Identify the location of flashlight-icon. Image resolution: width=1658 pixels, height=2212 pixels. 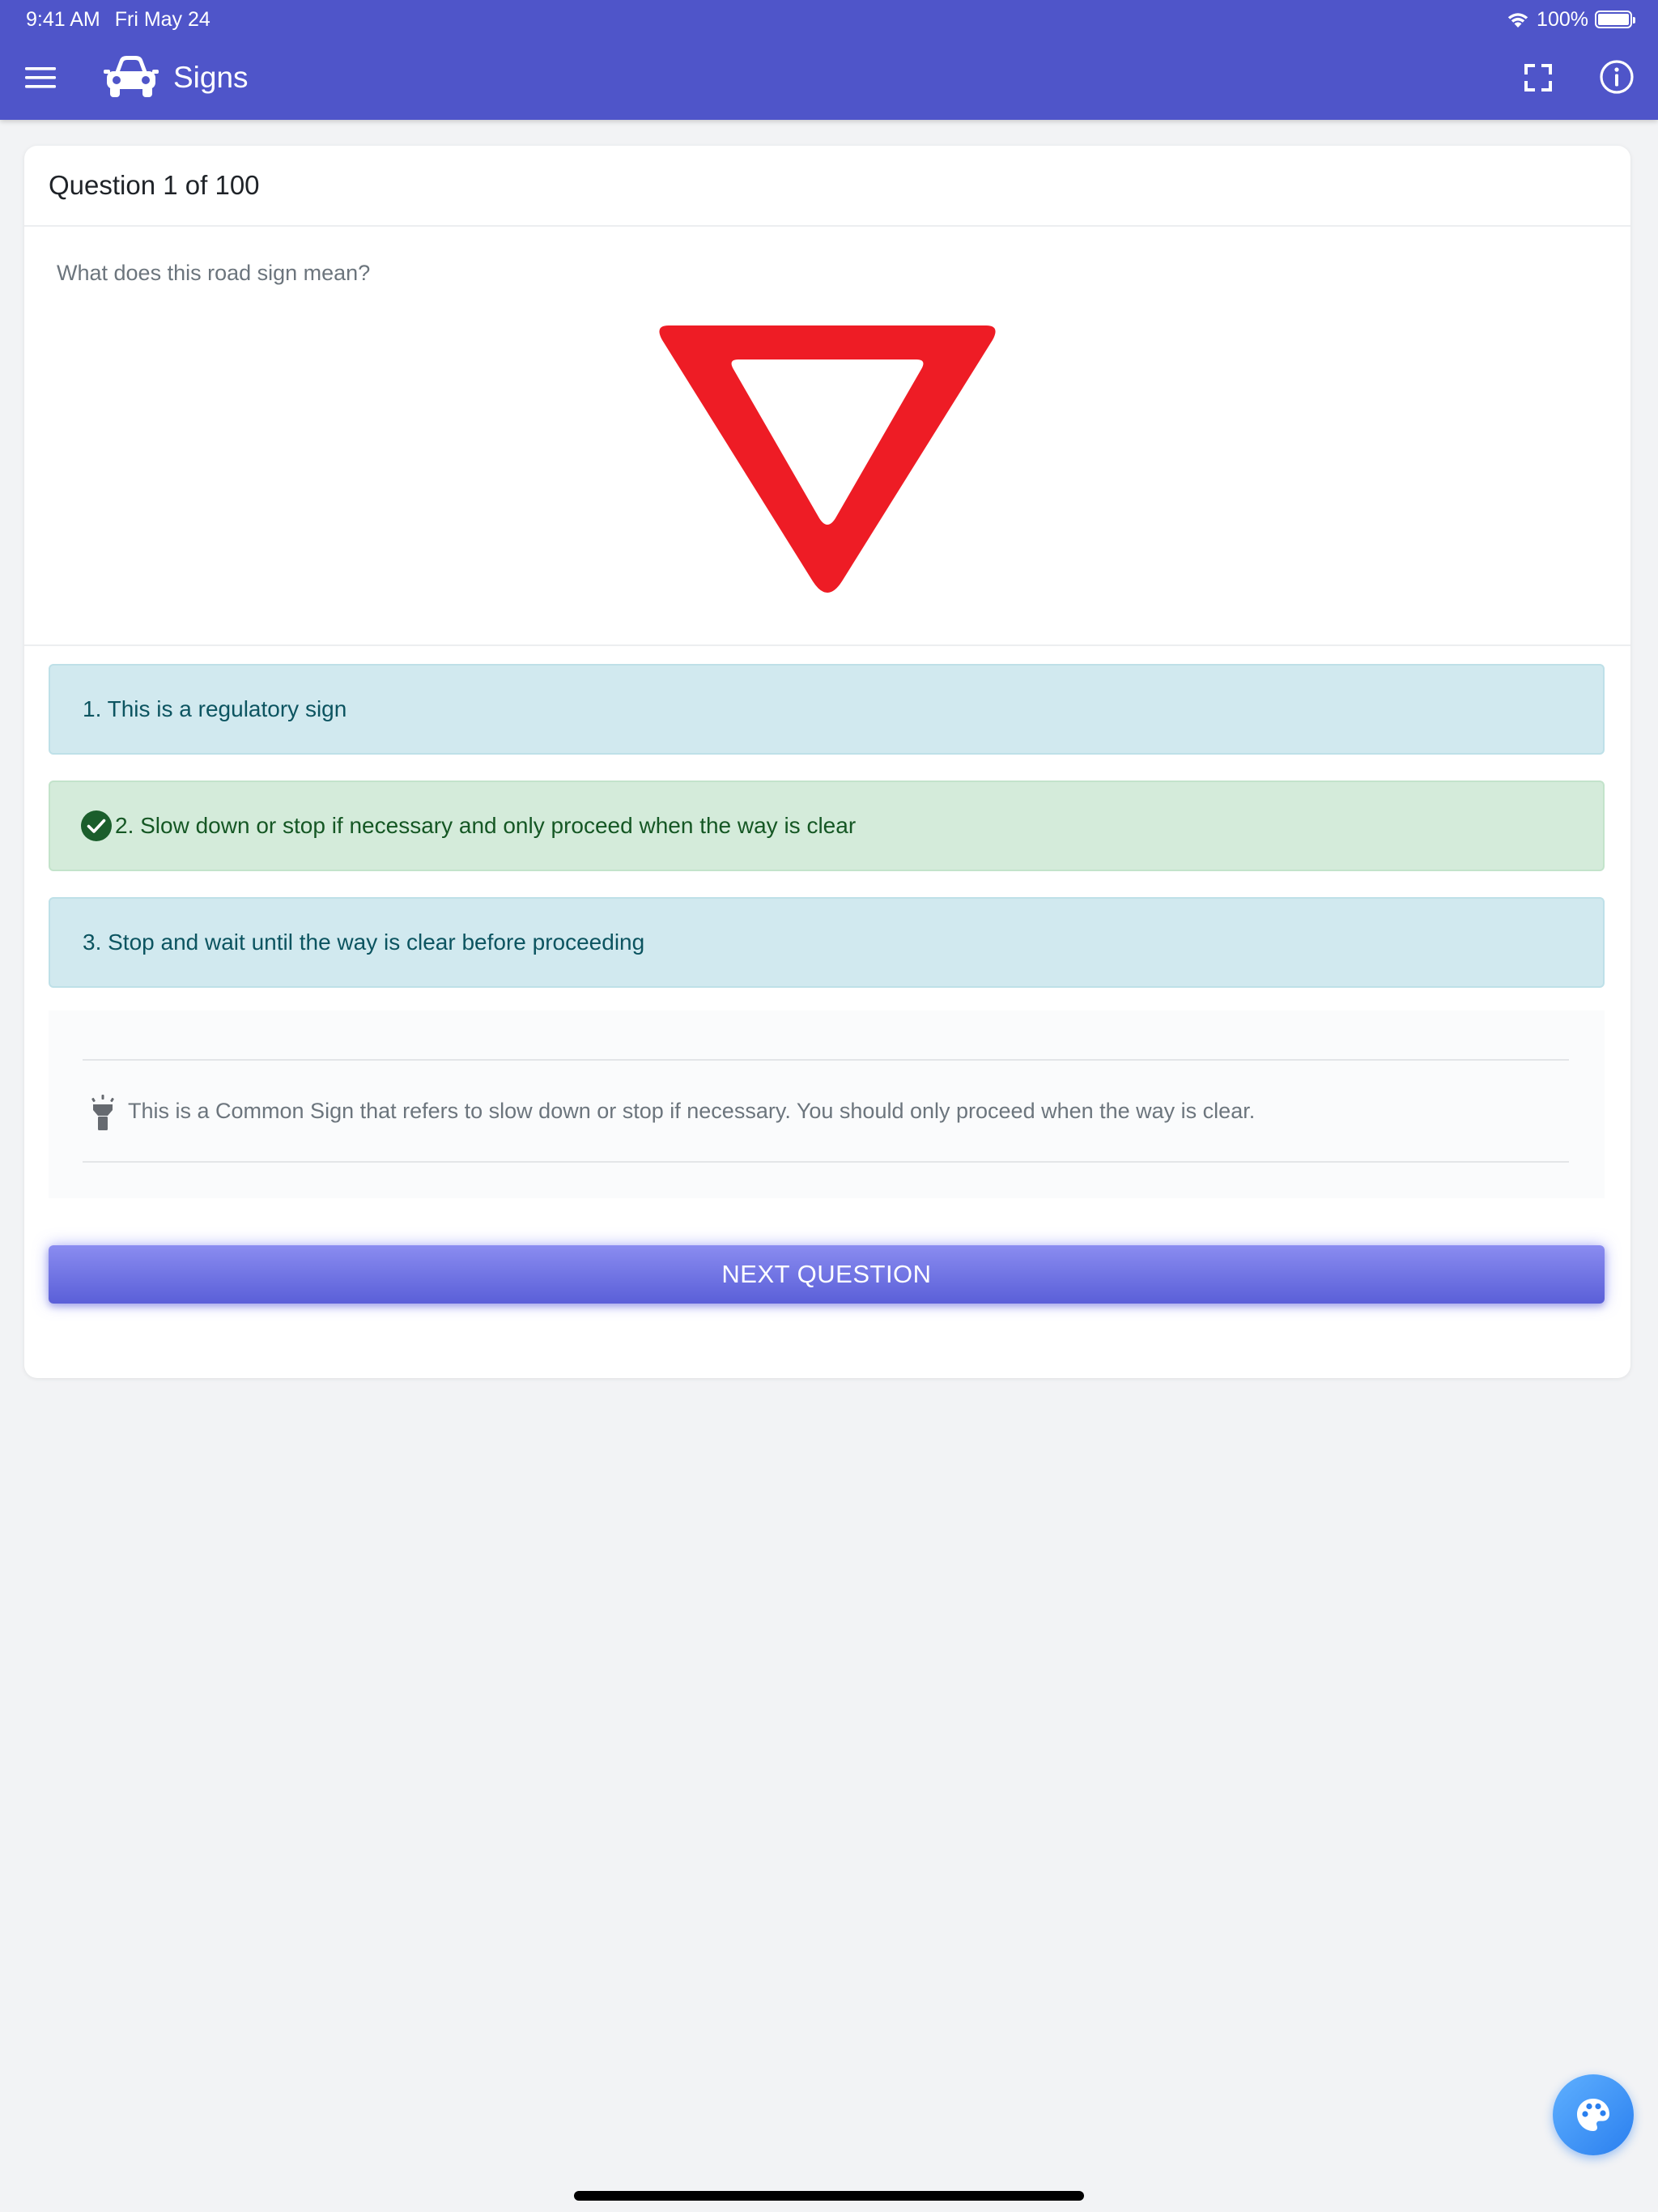
(102, 1112).